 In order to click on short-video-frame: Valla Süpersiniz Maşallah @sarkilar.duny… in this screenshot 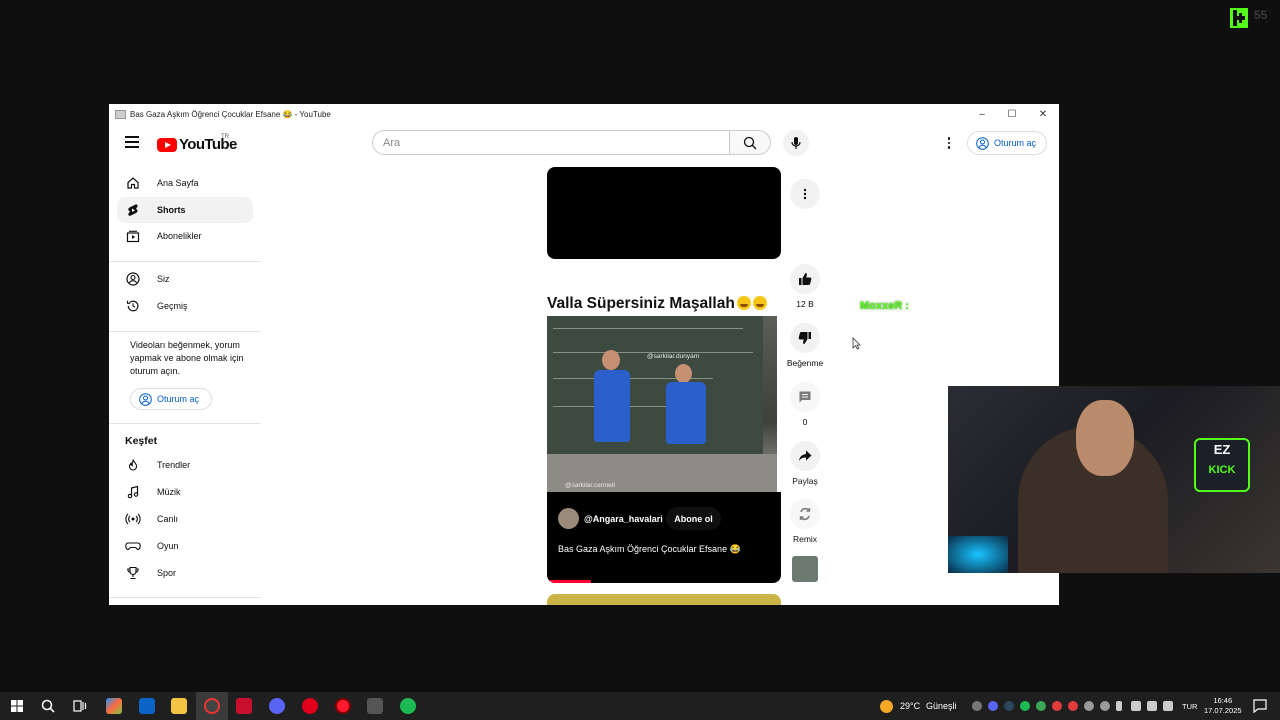, I will do `click(664, 375)`.